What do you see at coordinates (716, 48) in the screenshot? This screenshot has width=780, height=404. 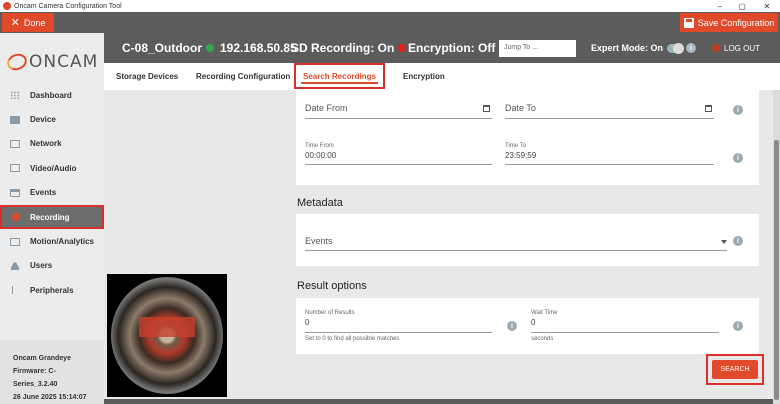 I see `logout-icon` at bounding box center [716, 48].